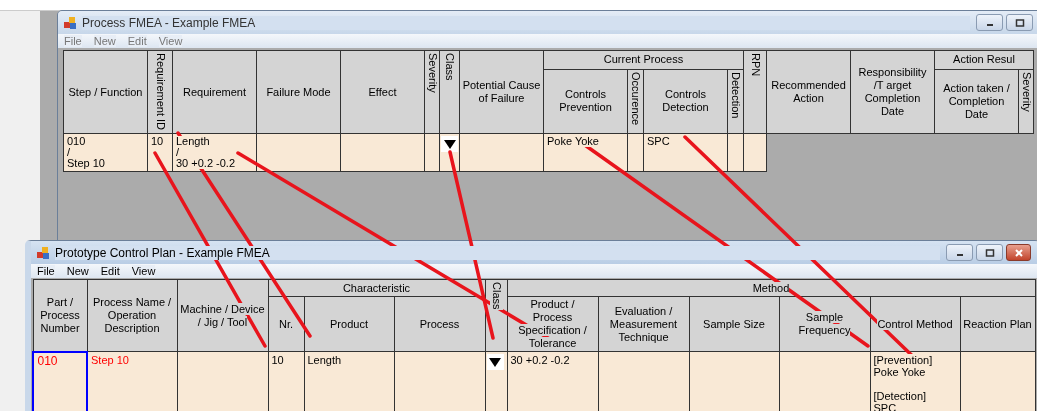 Image resolution: width=1037 pixels, height=411 pixels. I want to click on column-header: Effect, so click(382, 92).